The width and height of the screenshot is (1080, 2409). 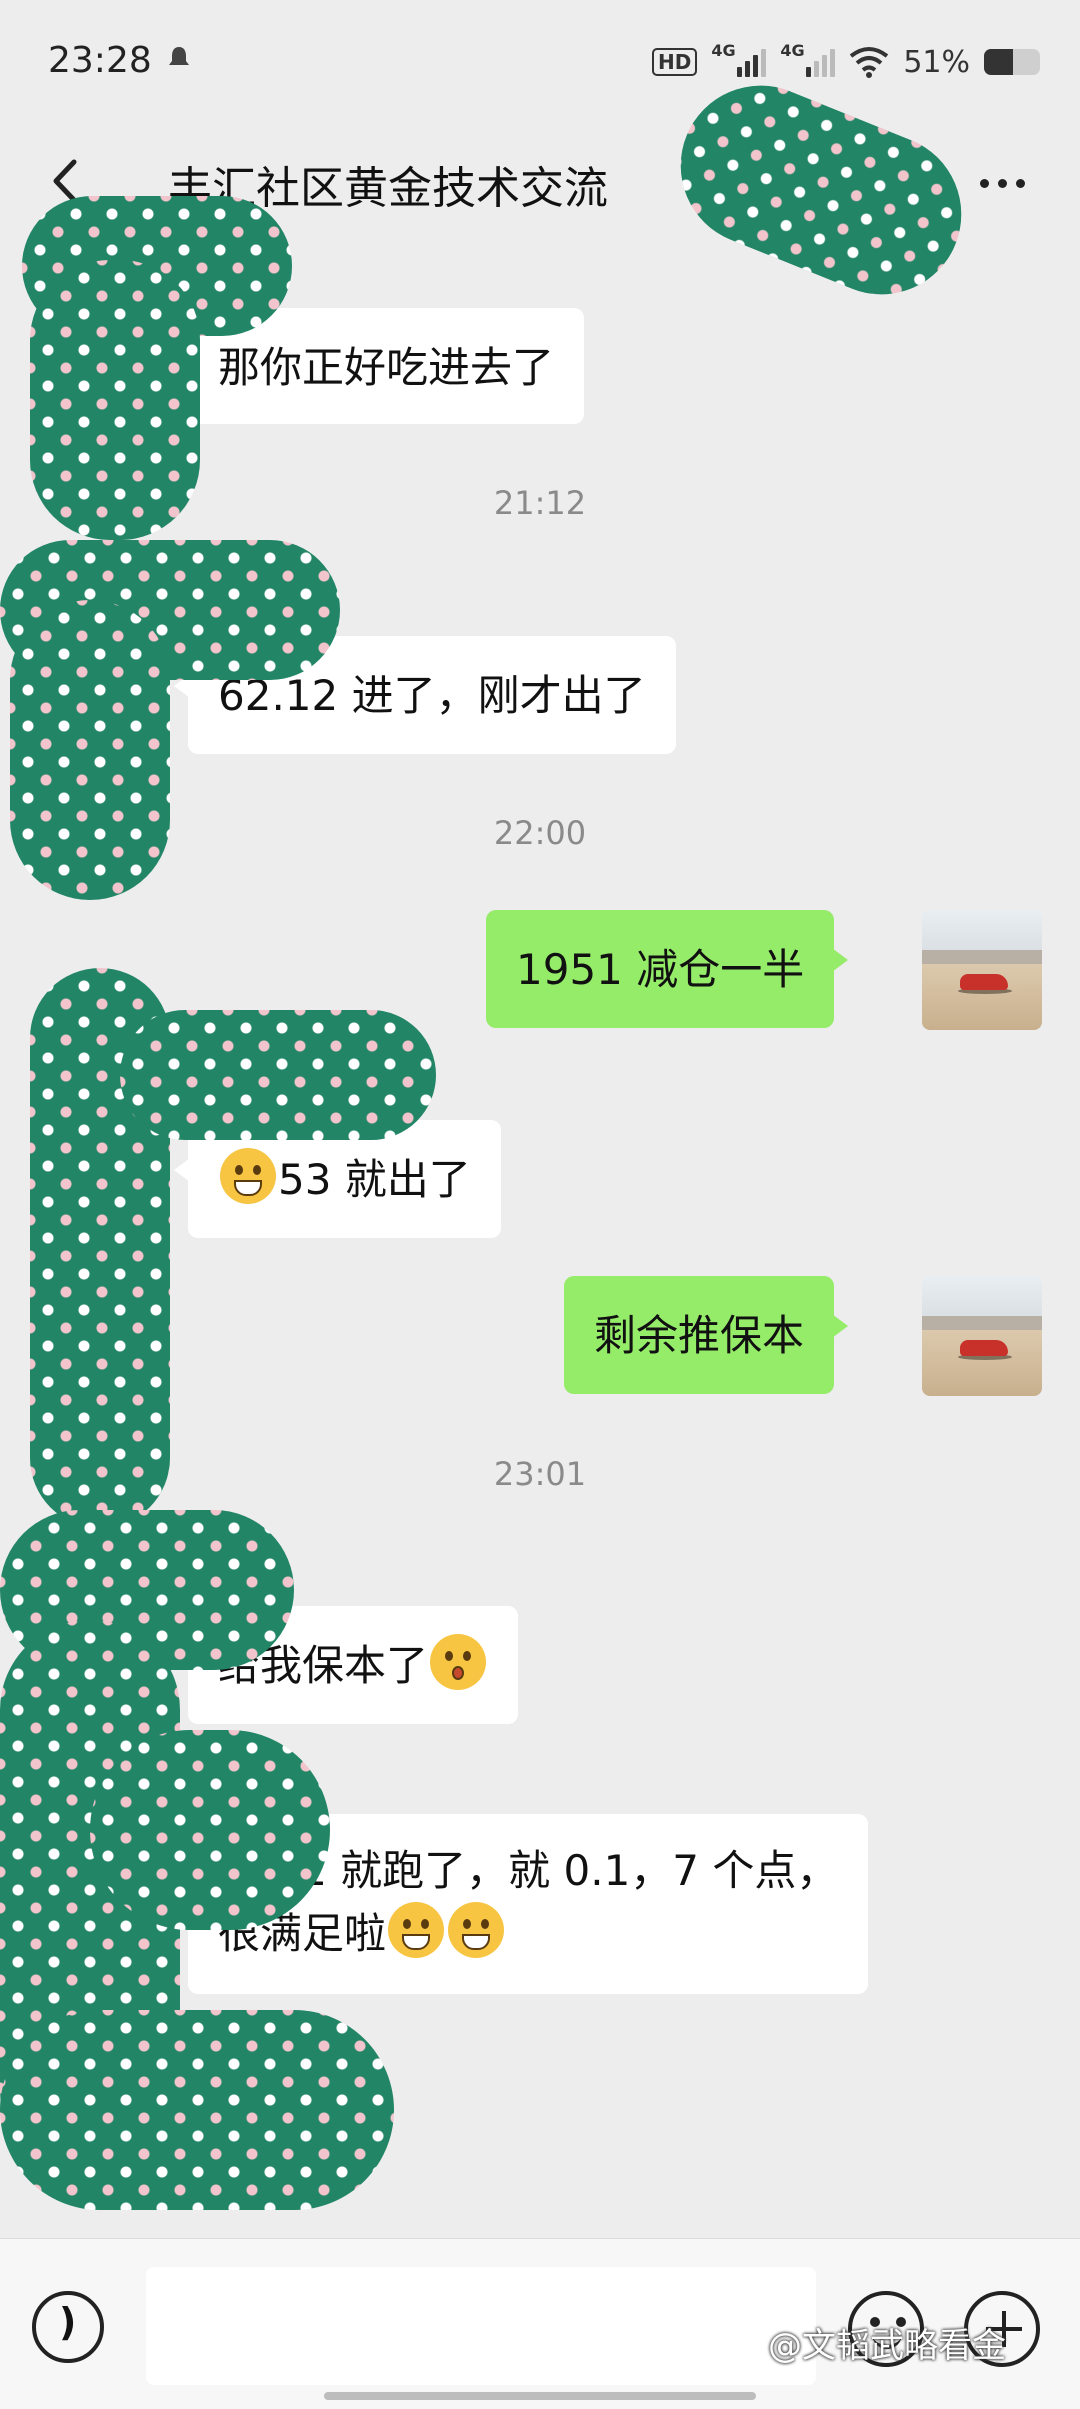 What do you see at coordinates (248, 1176) in the screenshot?
I see `grimace-emoji-icon` at bounding box center [248, 1176].